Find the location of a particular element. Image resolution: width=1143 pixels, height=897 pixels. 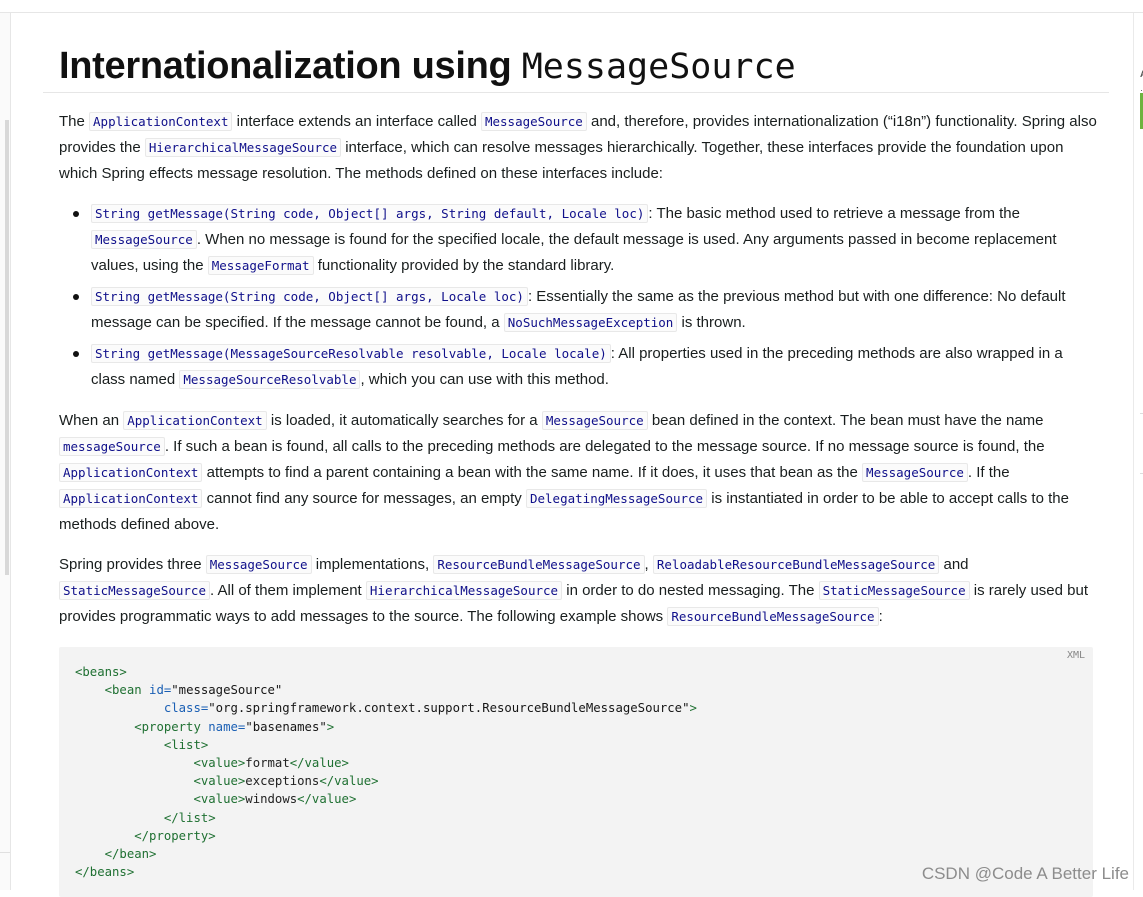

code-token: "messageSource" is located at coordinates (227, 690).